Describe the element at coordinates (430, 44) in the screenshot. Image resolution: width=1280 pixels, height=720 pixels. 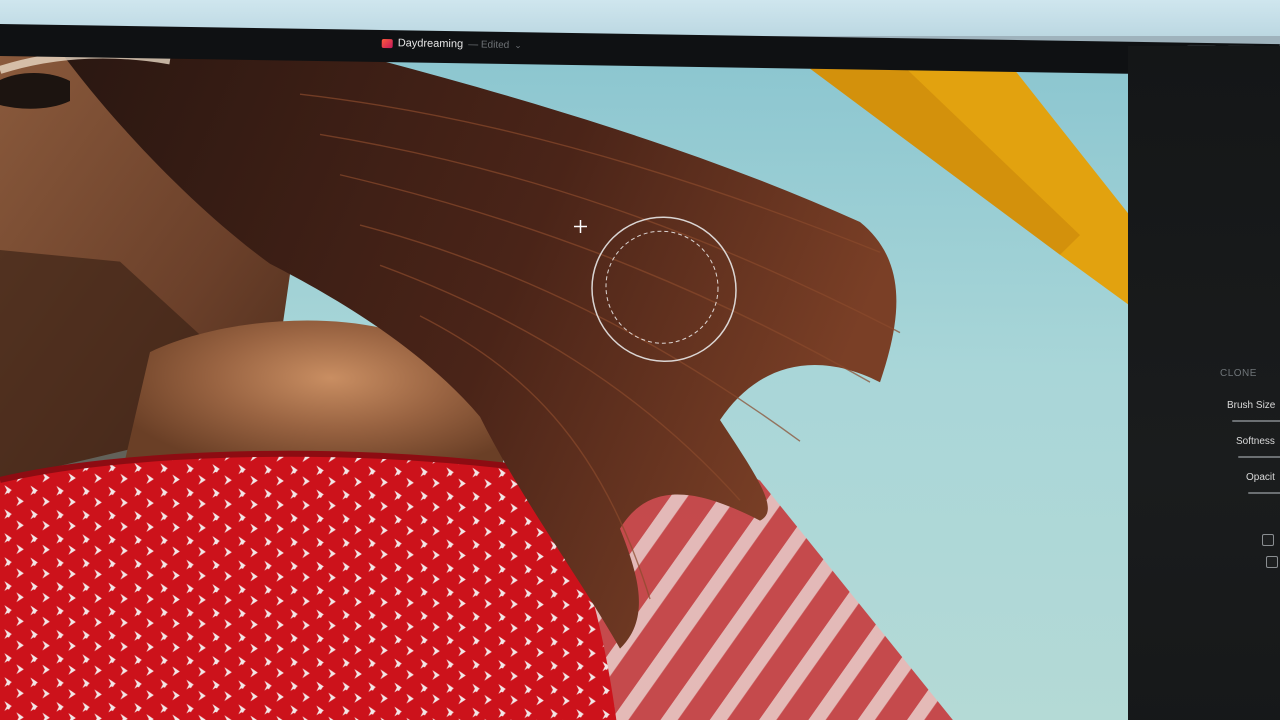
I see `window-title: Daydreaming` at that location.